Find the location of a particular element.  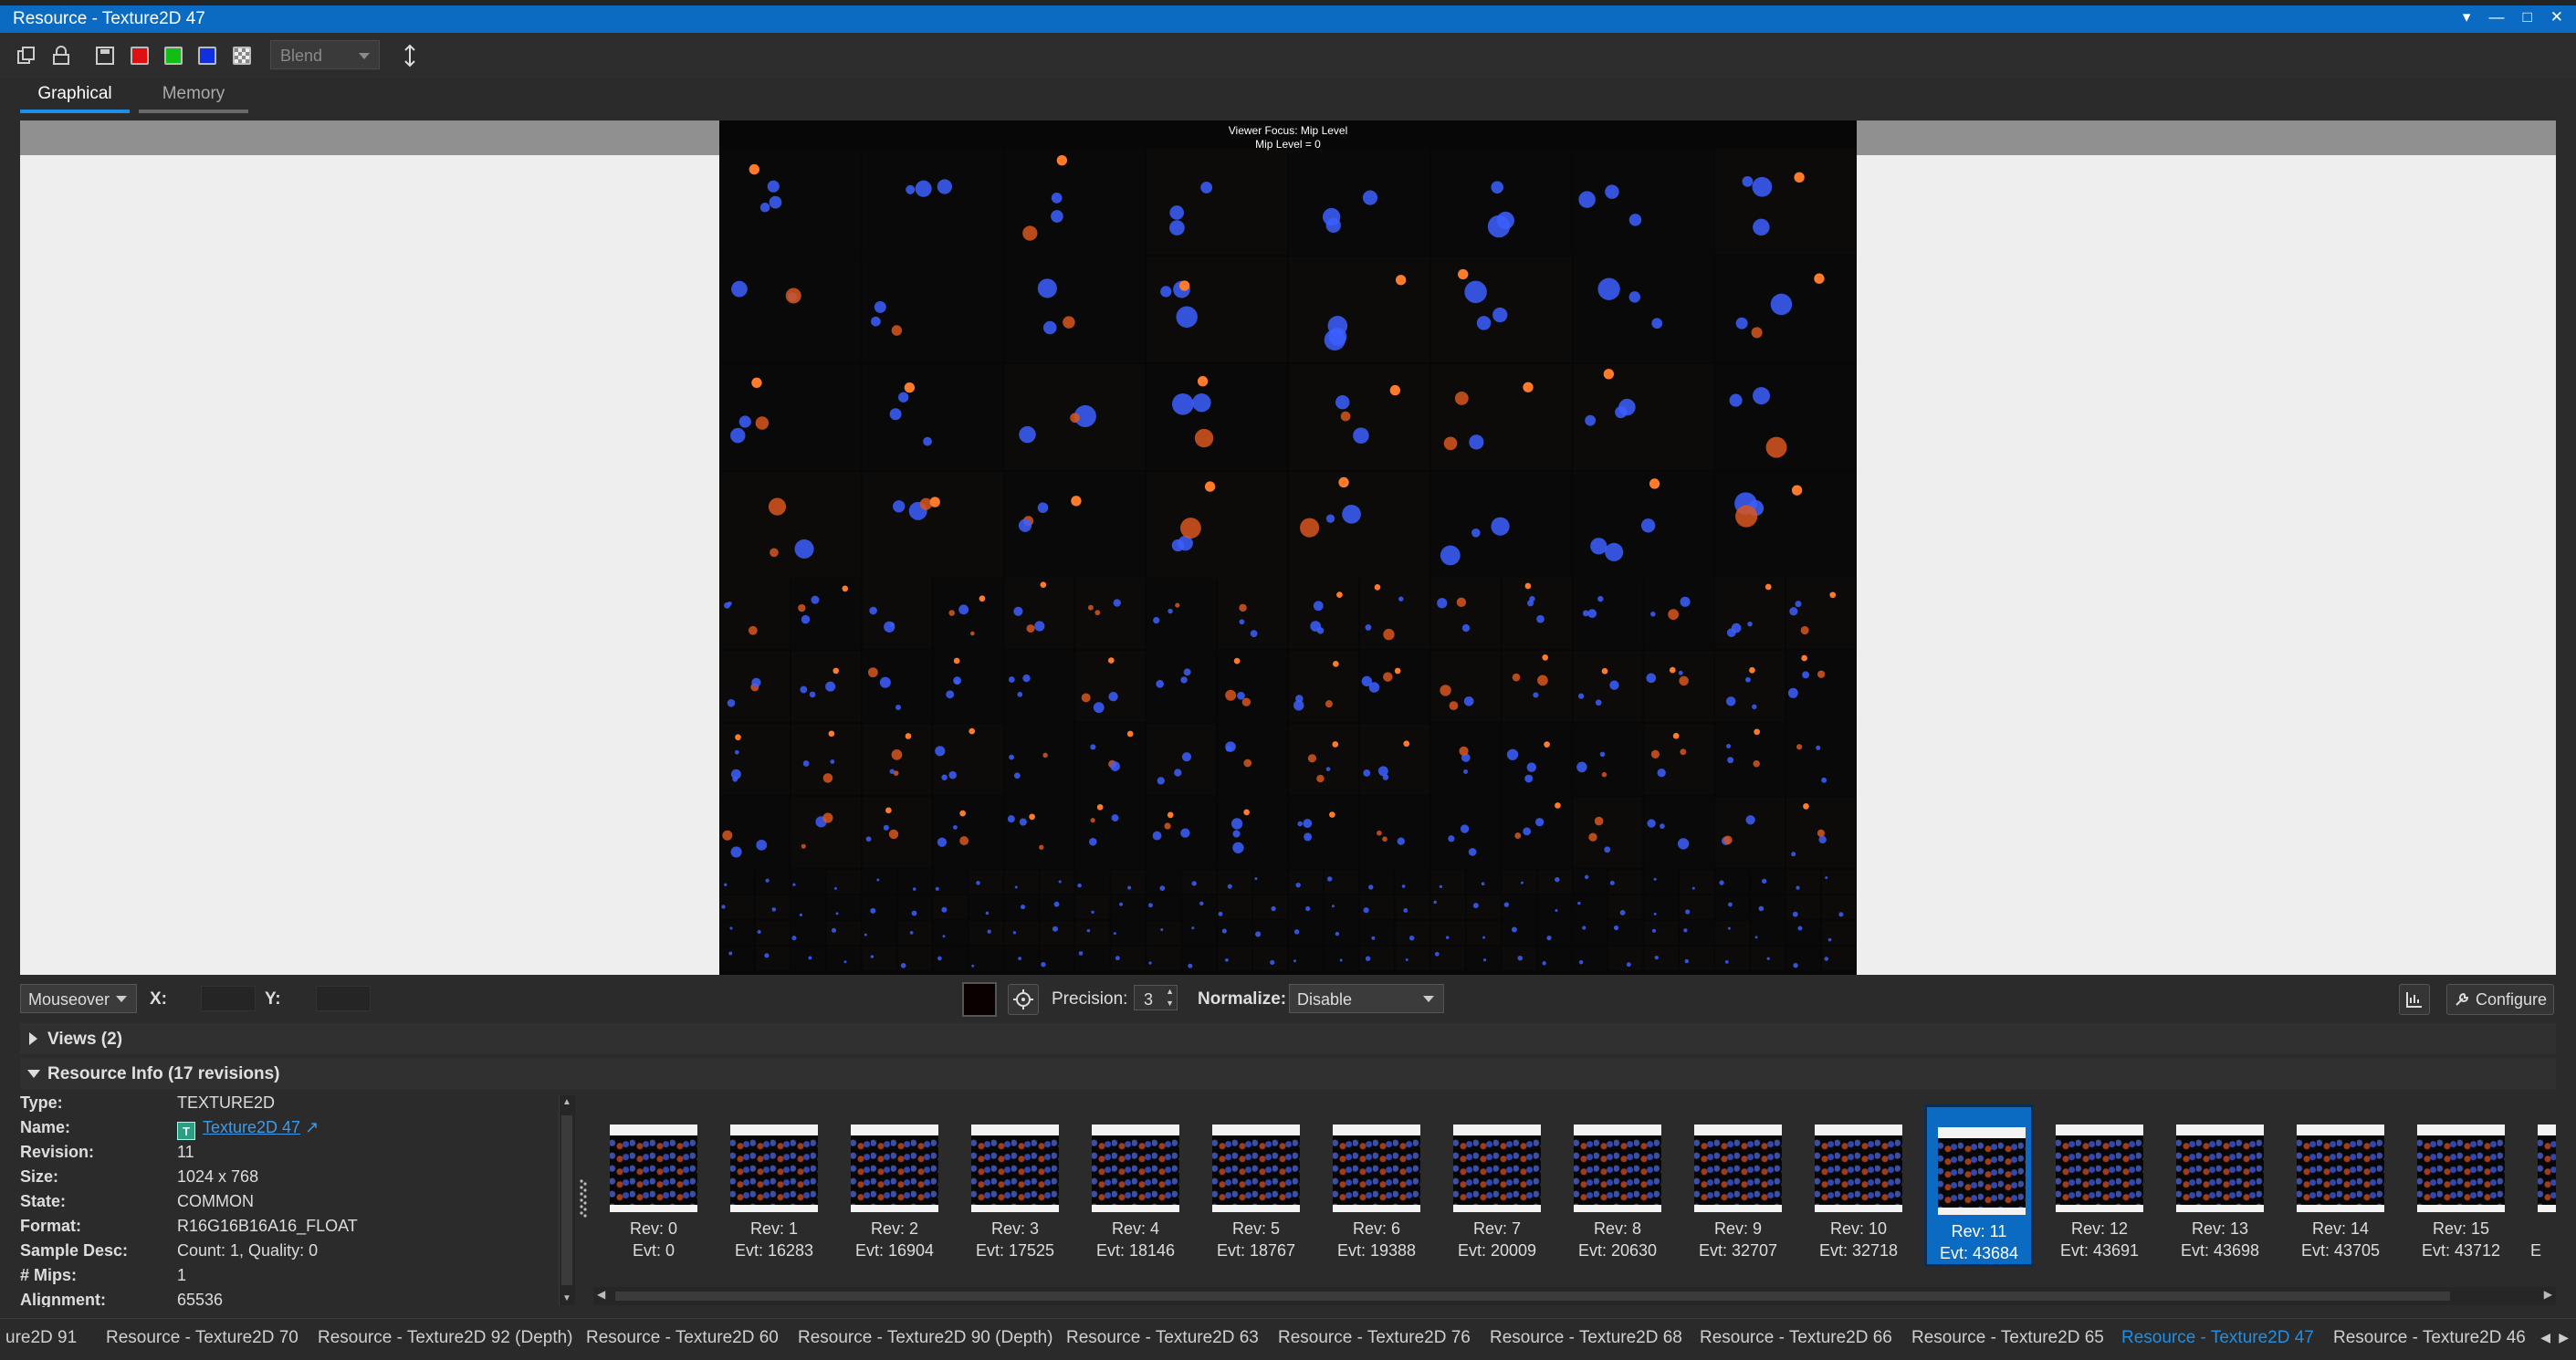

scroll-right-icon: ▶ is located at coordinates (2548, 1294).